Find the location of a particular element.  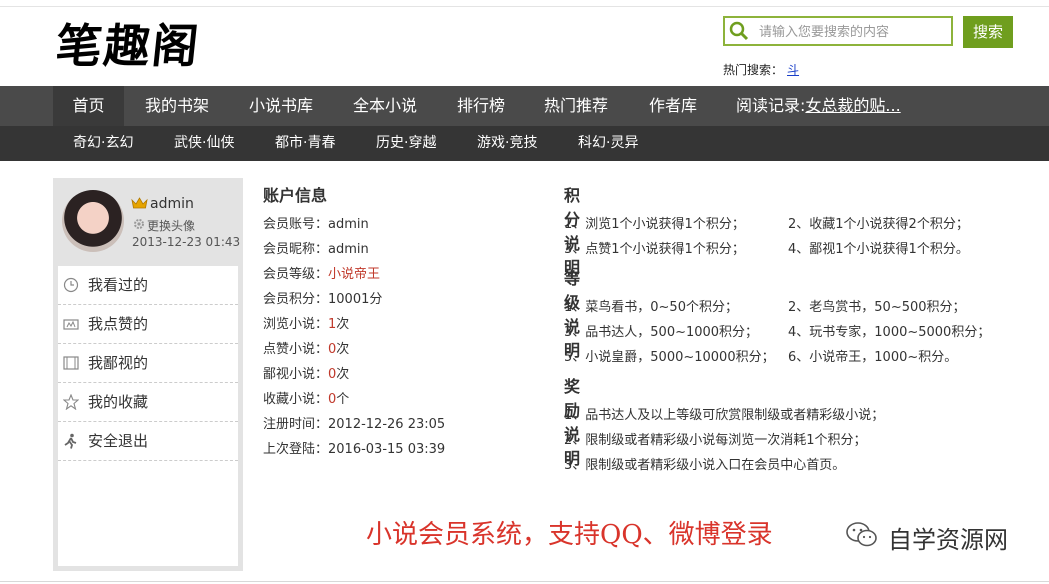

account-row: 会员账号：admin is located at coordinates (316, 222).